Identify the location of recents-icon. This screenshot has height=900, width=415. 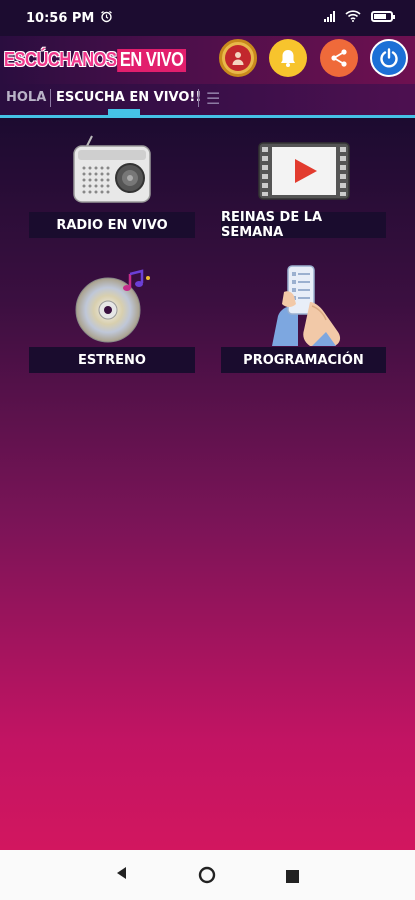
(292, 877).